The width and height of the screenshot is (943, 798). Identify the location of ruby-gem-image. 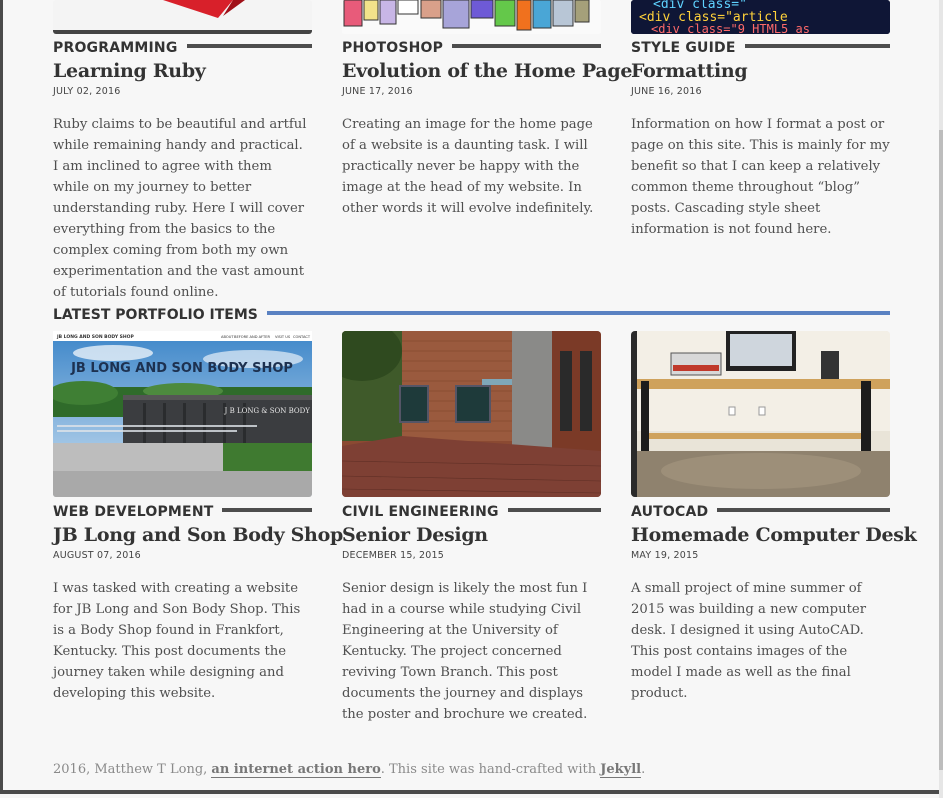
(182, 17).